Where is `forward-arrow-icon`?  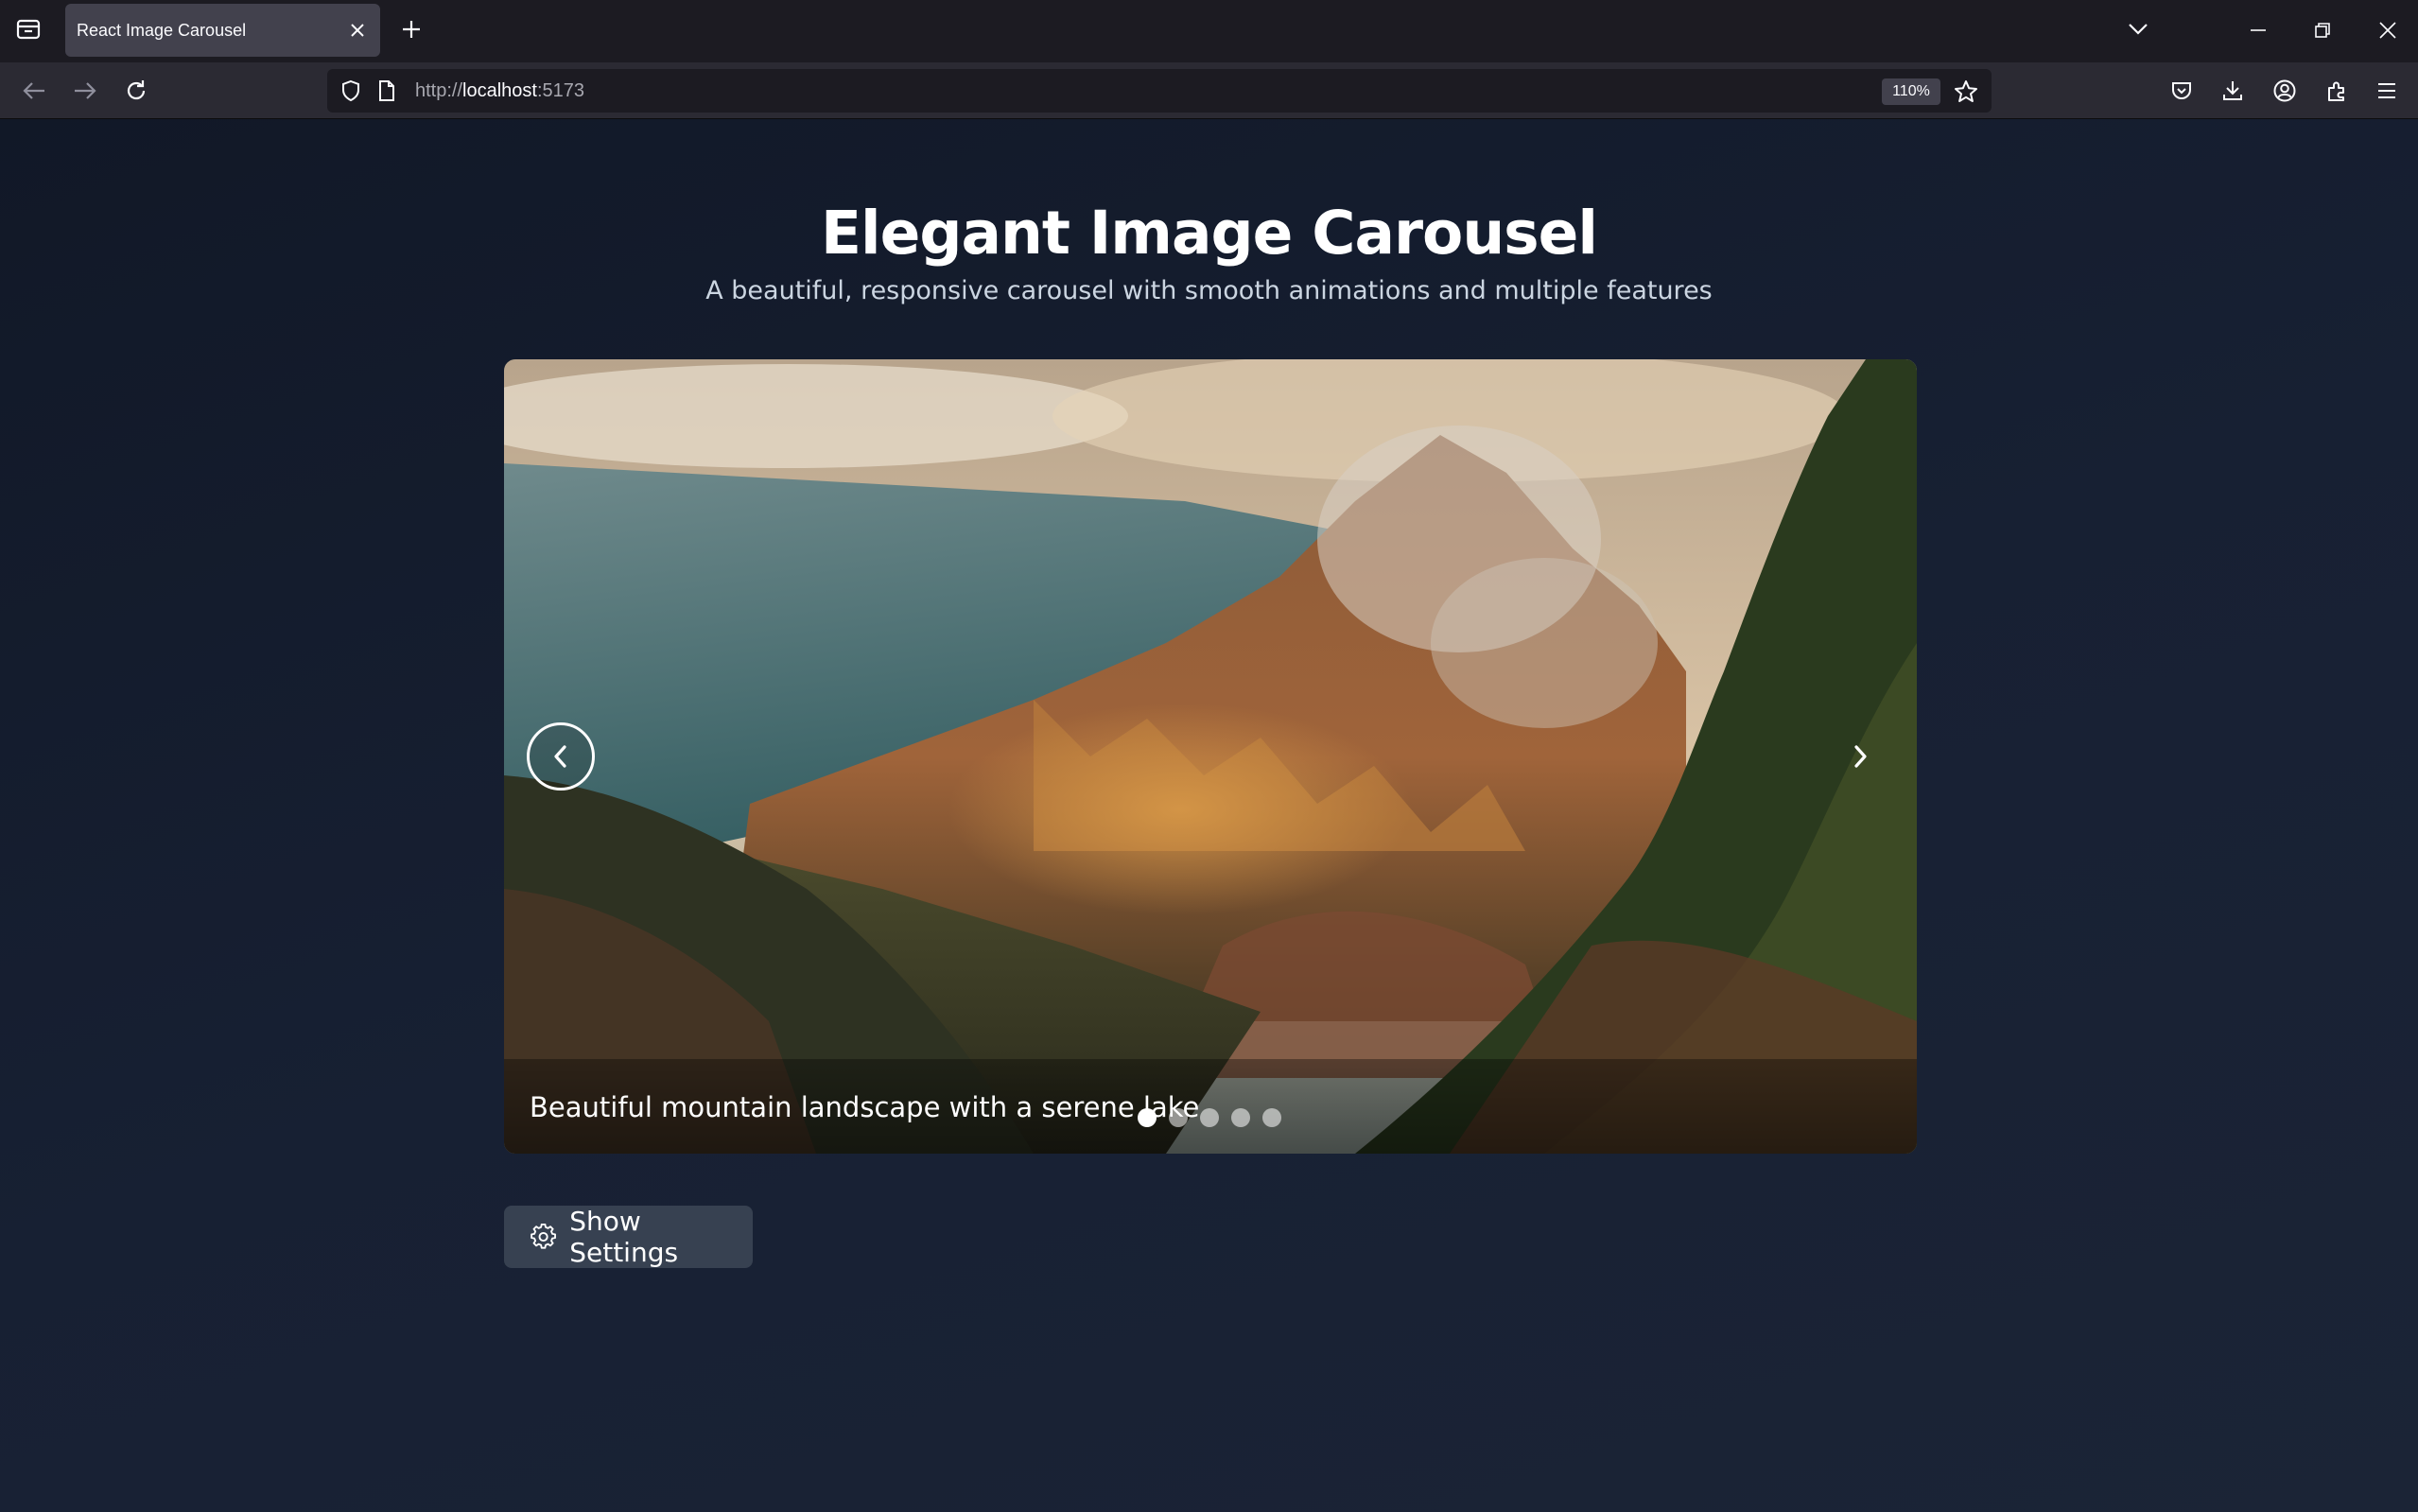 forward-arrow-icon is located at coordinates (85, 91).